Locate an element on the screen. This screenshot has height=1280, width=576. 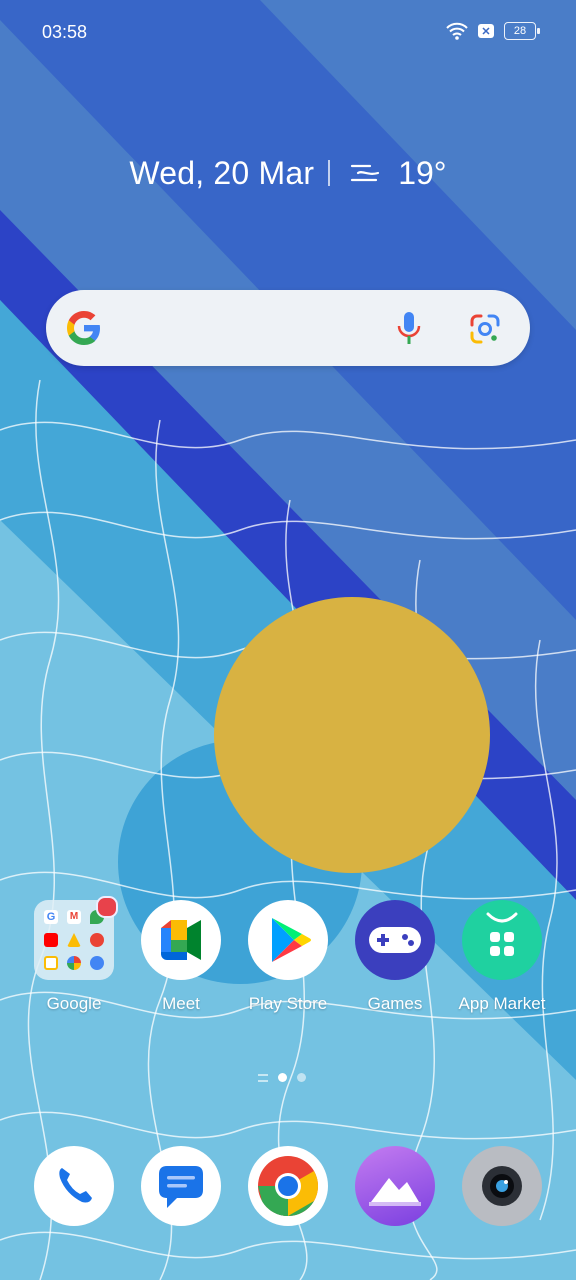
app-label: Play Store is located at coordinates (288, 1003).